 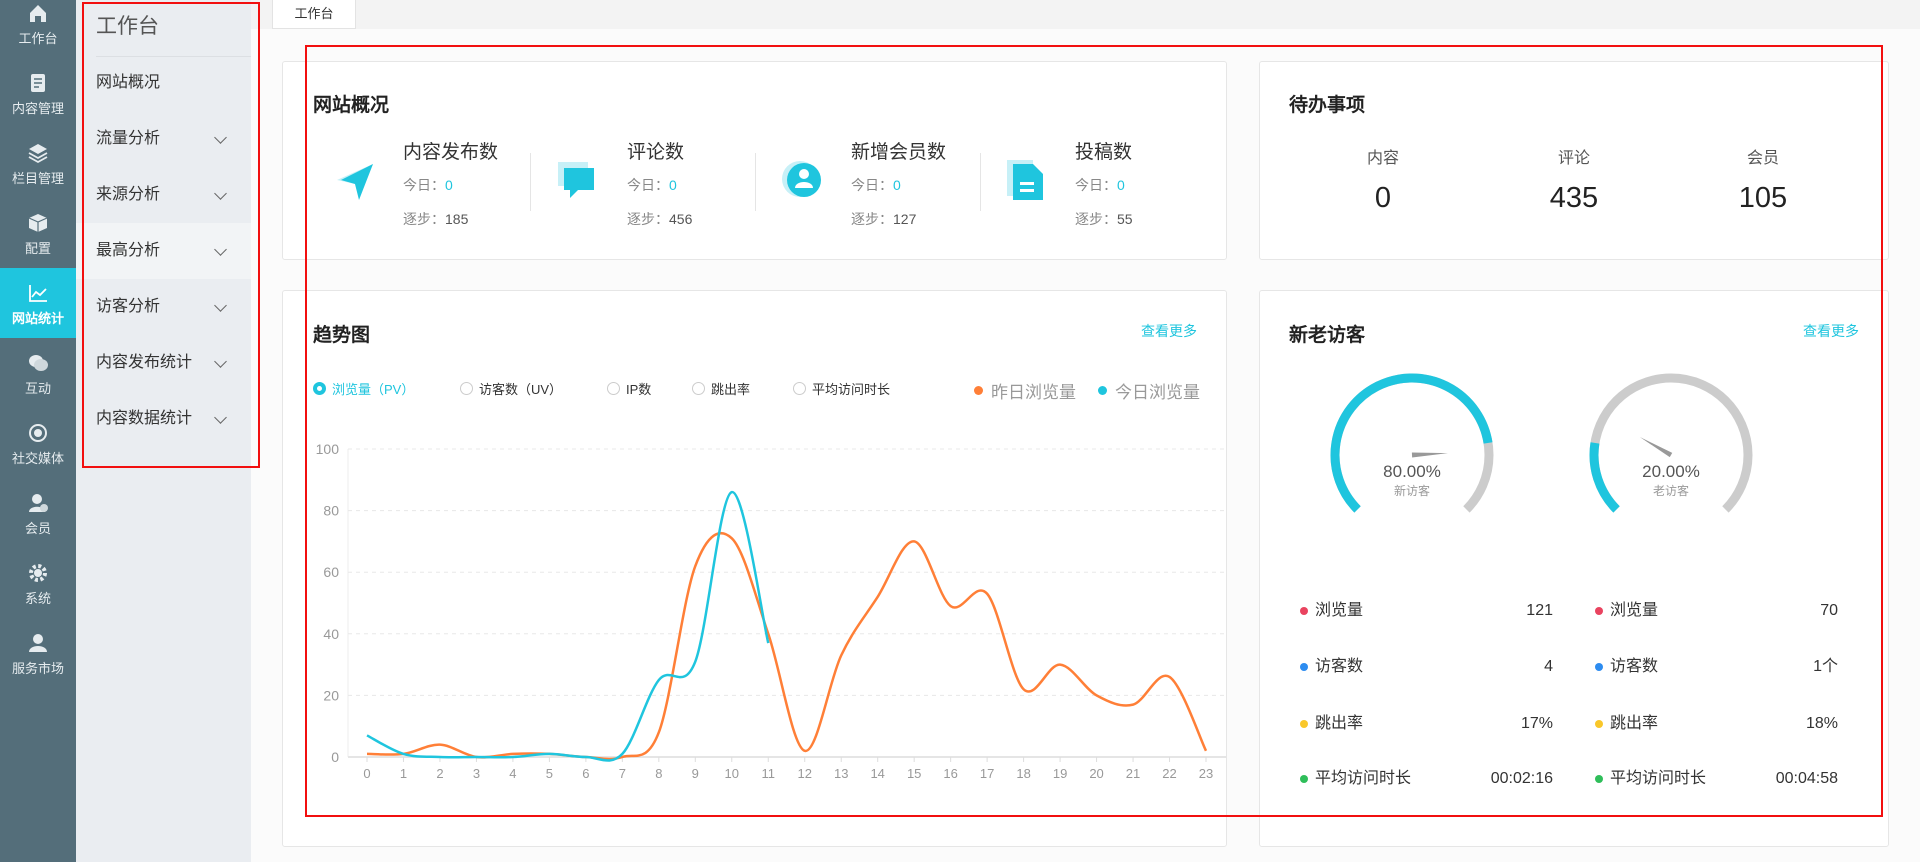 What do you see at coordinates (314, 14) in the screenshot?
I see `tab-workbench: 工作台` at bounding box center [314, 14].